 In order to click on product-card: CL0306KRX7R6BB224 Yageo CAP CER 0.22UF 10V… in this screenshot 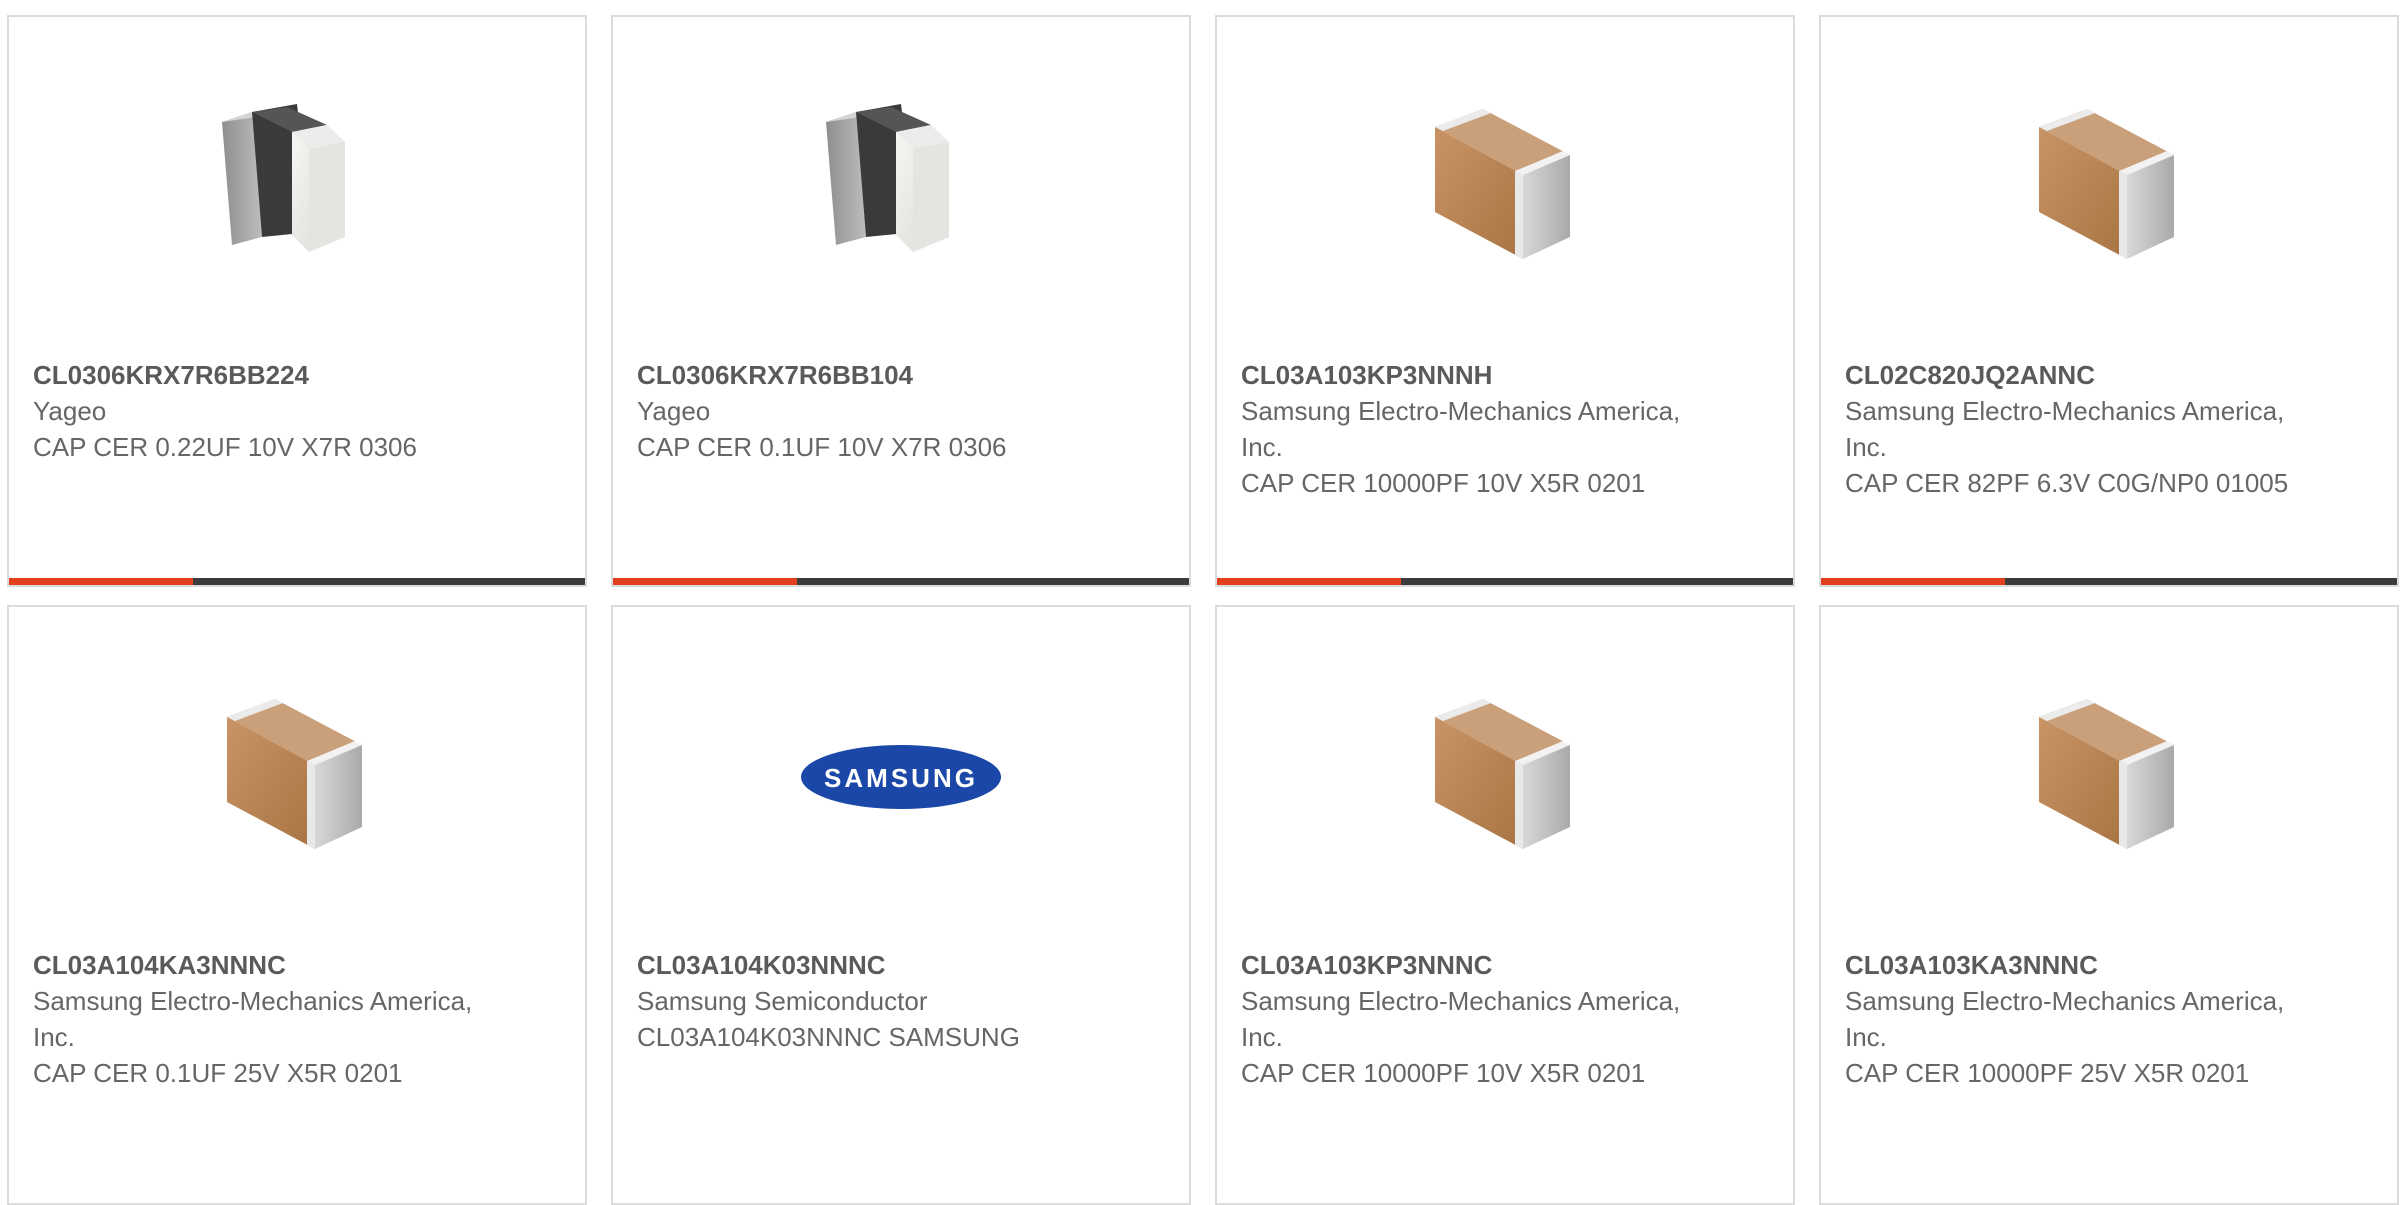, I will do `click(297, 301)`.